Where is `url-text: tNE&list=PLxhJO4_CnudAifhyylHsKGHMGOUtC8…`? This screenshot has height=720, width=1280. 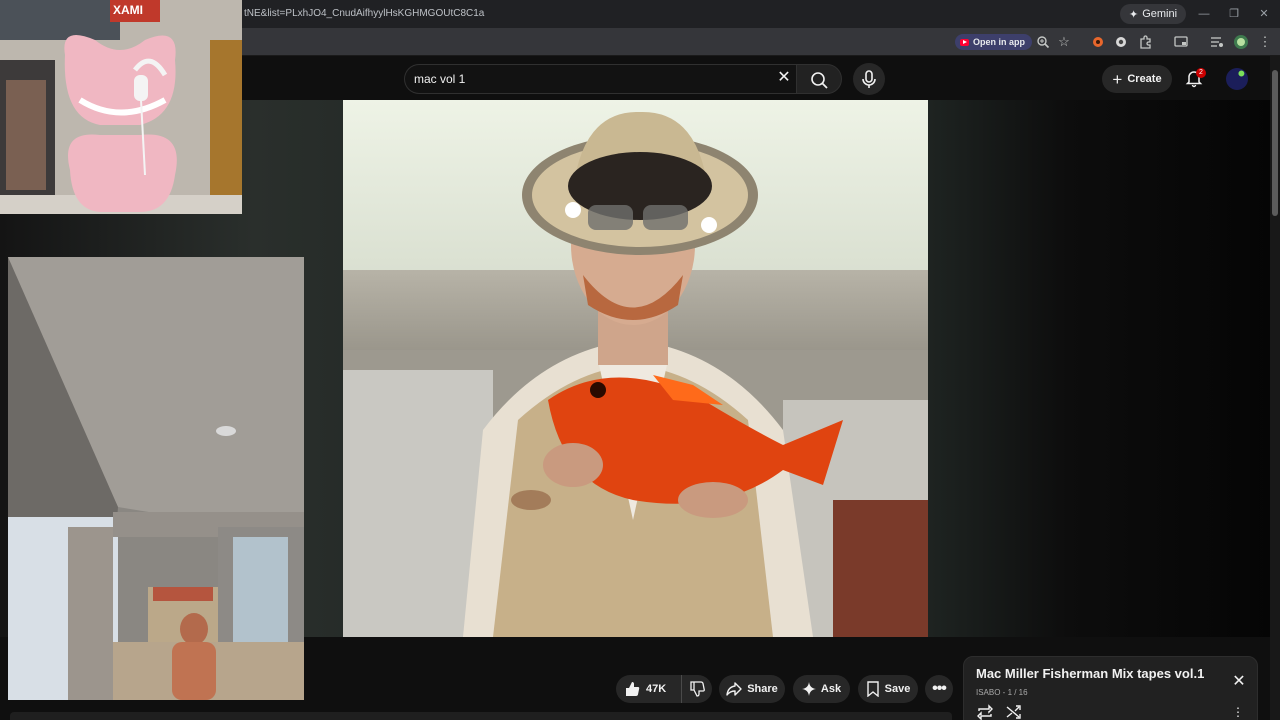 url-text: tNE&list=PLxhJO4_CnudAifhyylHsKGHMGOUtC8… is located at coordinates (364, 13).